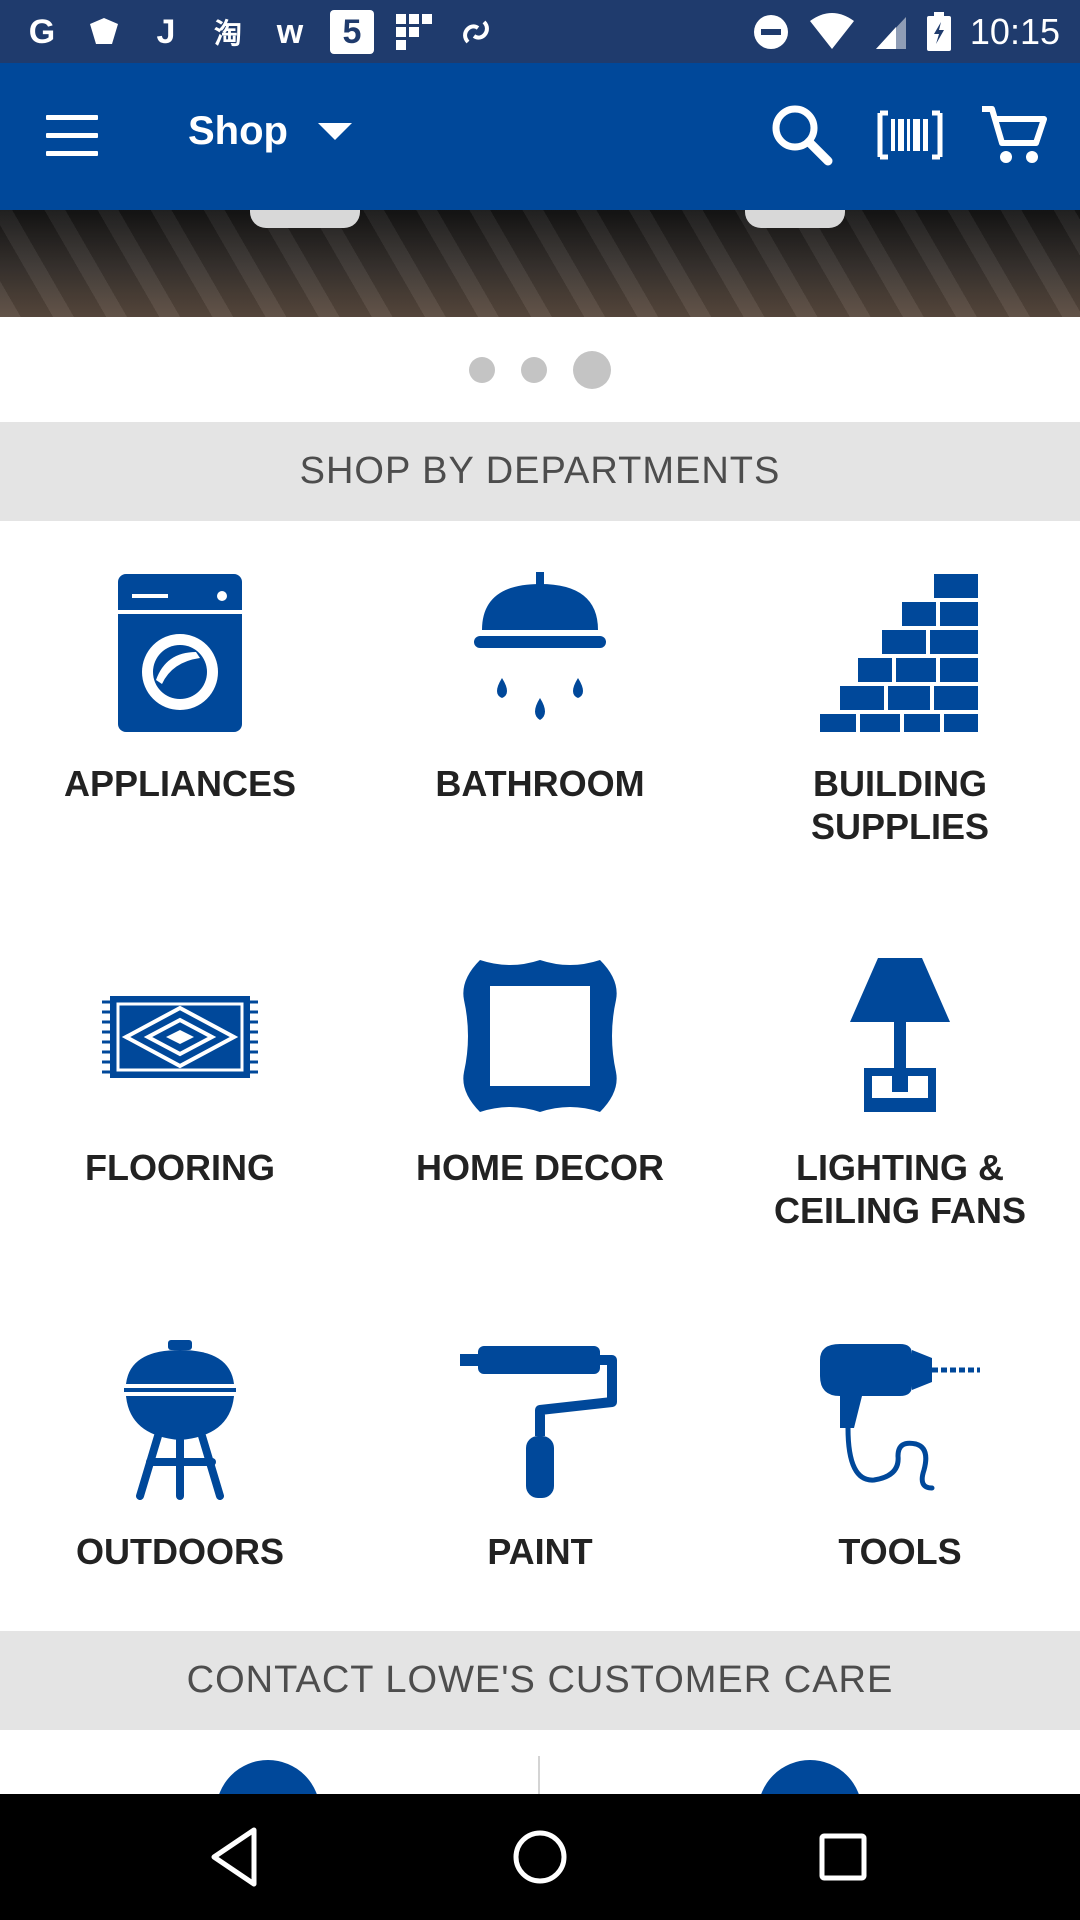  I want to click on carousel-indicator, so click(540, 370).